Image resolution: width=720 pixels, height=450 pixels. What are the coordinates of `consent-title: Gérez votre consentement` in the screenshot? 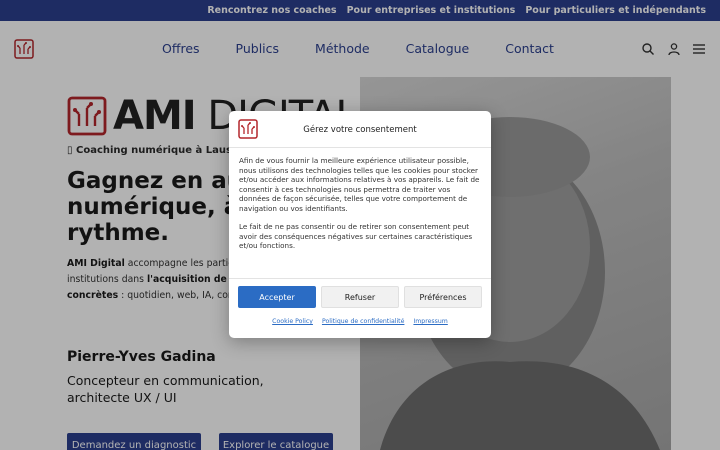 It's located at (360, 130).